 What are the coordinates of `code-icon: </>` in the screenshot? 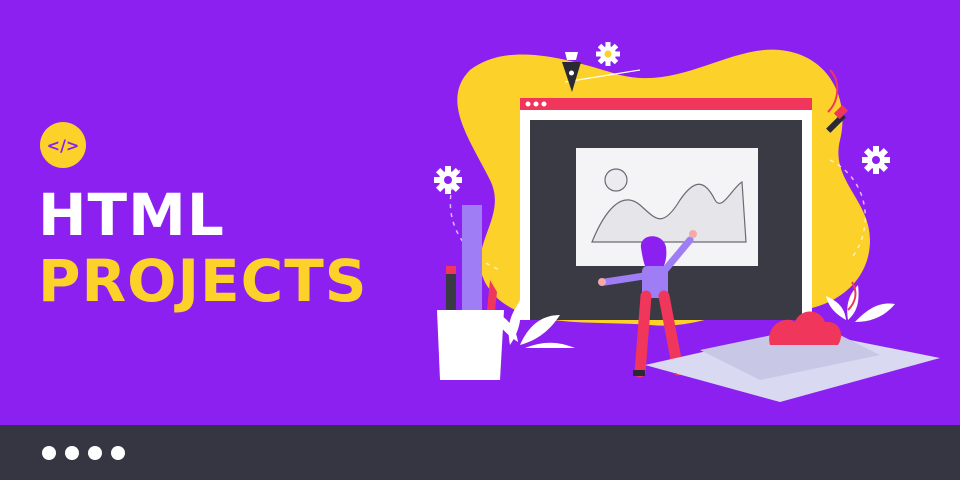 It's located at (63, 145).